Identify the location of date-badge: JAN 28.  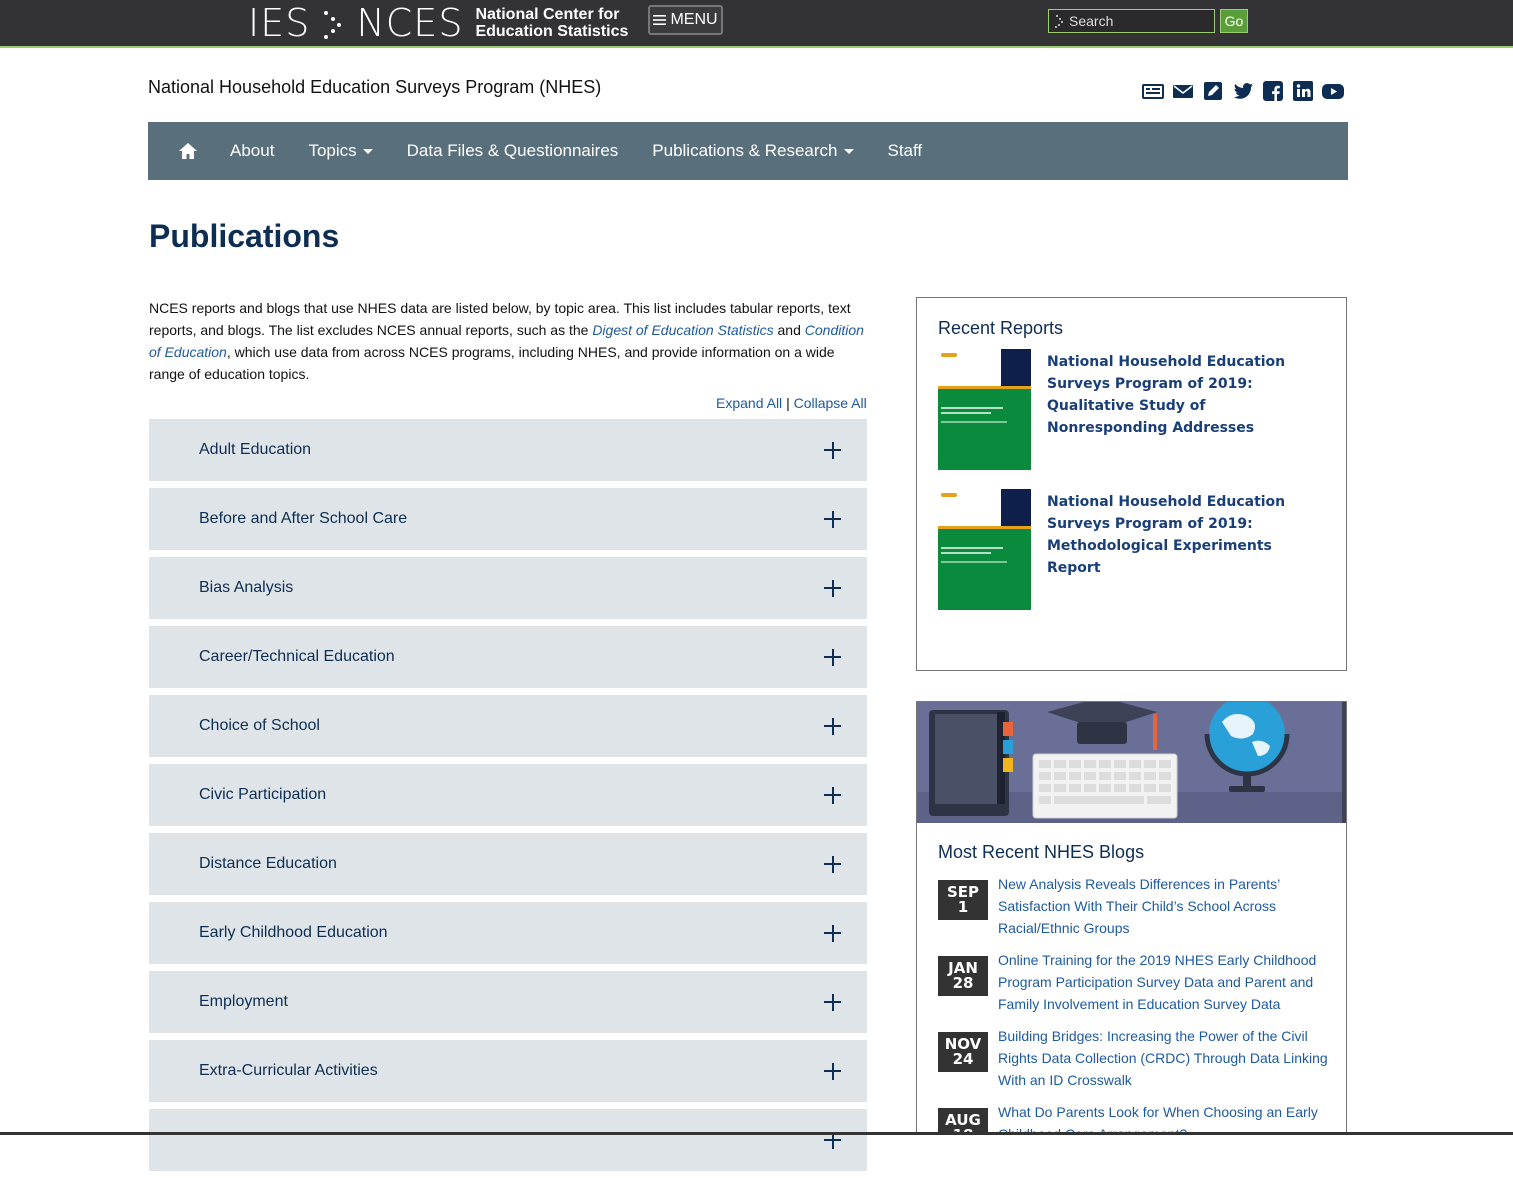
(963, 976).